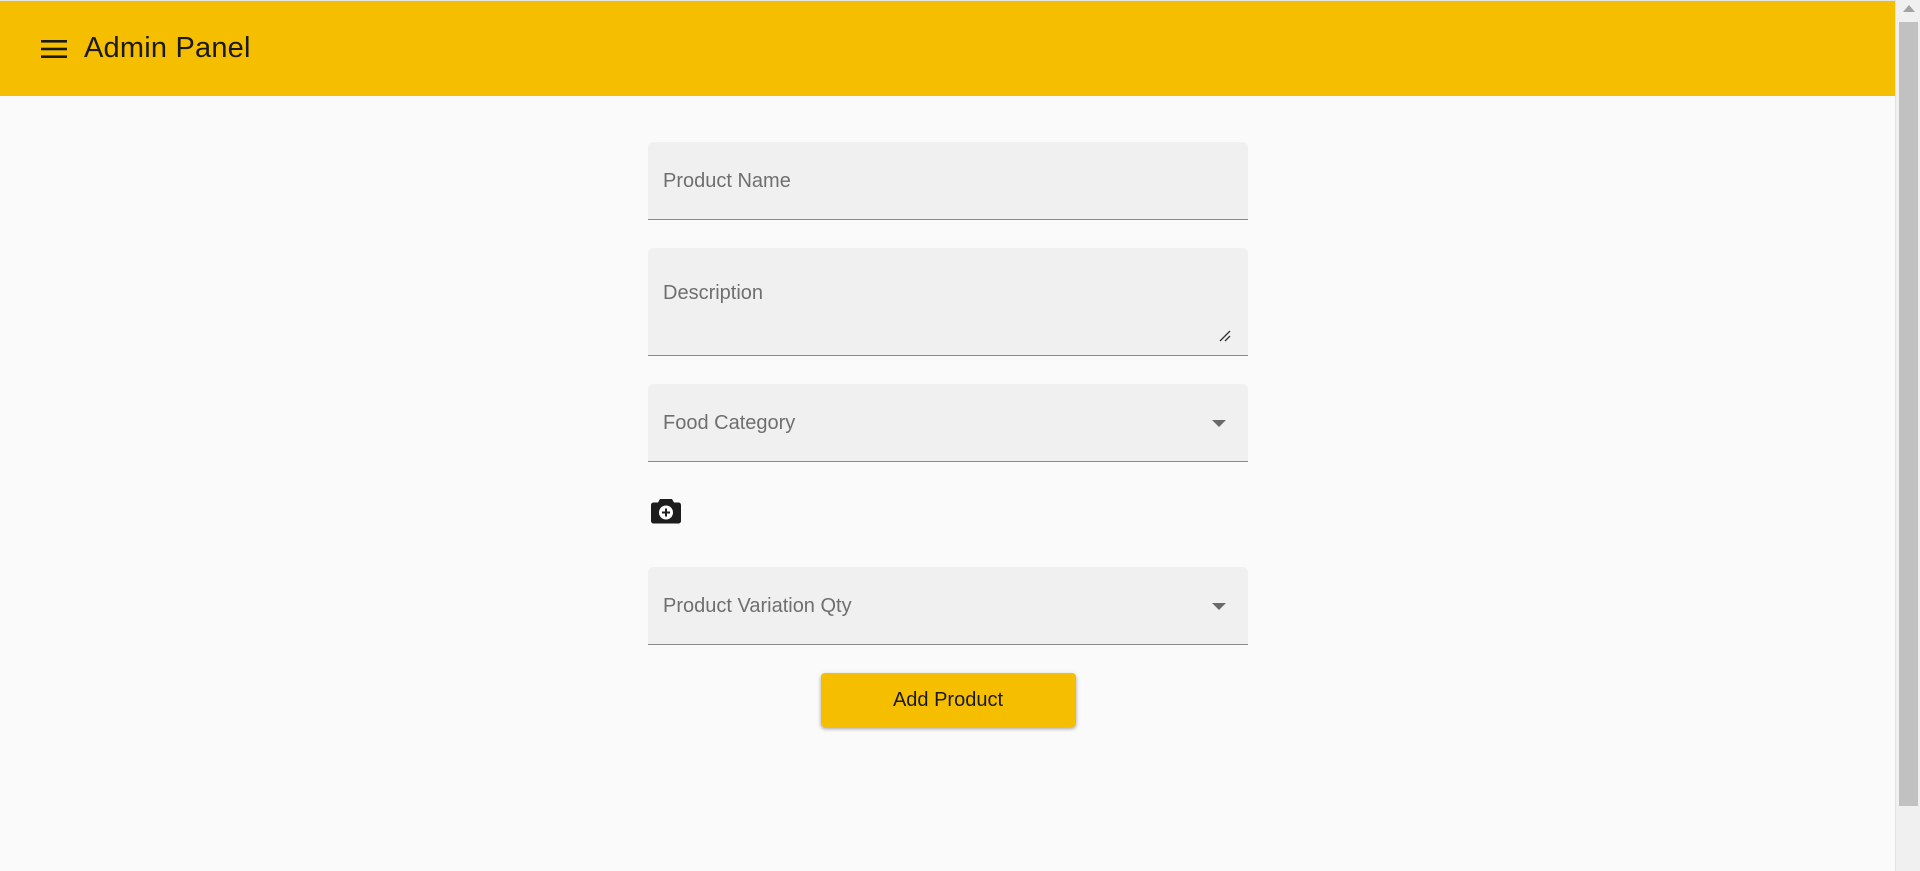 The height and width of the screenshot is (871, 1920). I want to click on add-a-photo-icon, so click(666, 511).